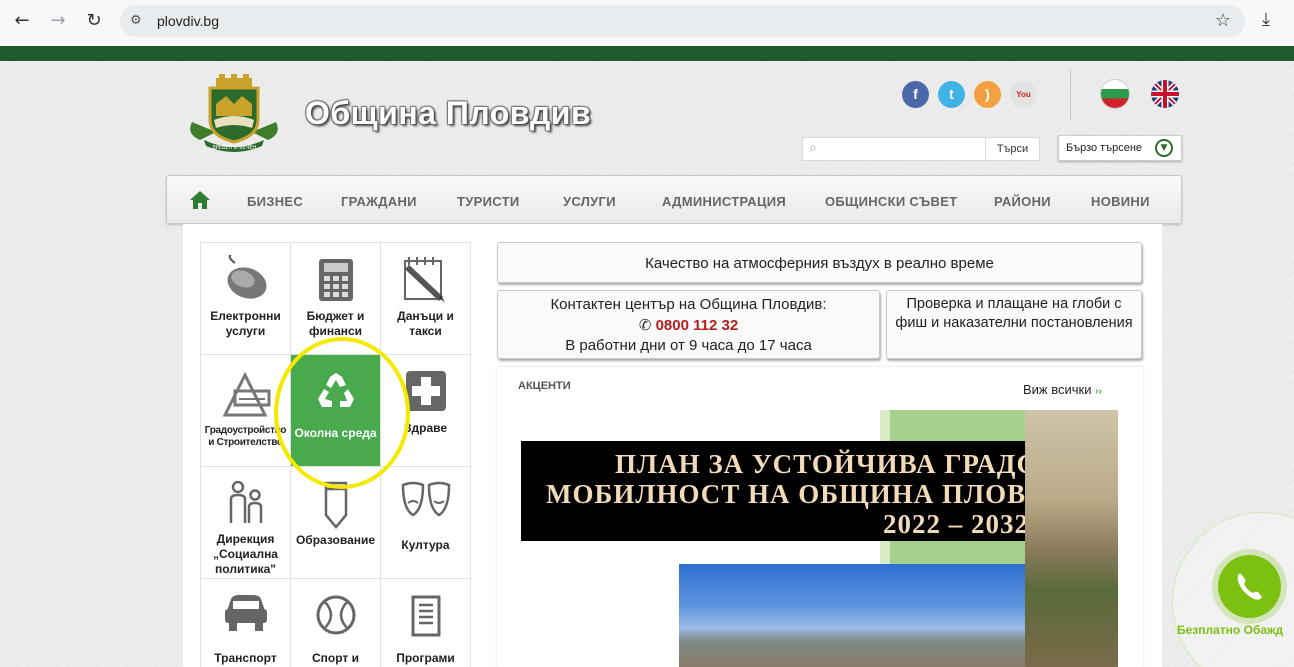 This screenshot has height=667, width=1294. Describe the element at coordinates (246, 394) in the screenshot. I see `drafting-tools-icon` at that location.